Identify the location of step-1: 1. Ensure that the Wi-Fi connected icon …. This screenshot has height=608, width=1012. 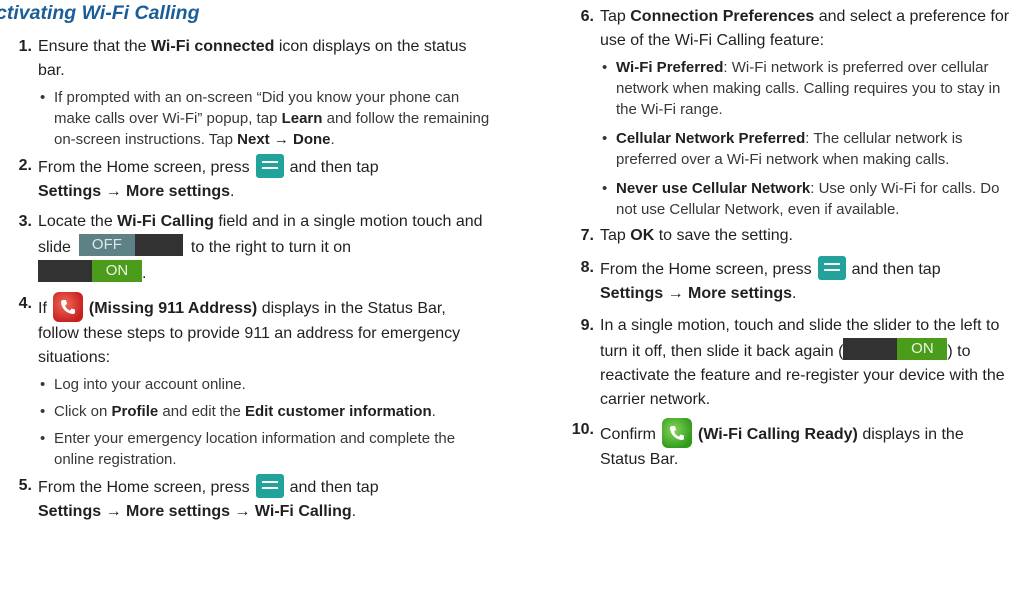
(245, 92).